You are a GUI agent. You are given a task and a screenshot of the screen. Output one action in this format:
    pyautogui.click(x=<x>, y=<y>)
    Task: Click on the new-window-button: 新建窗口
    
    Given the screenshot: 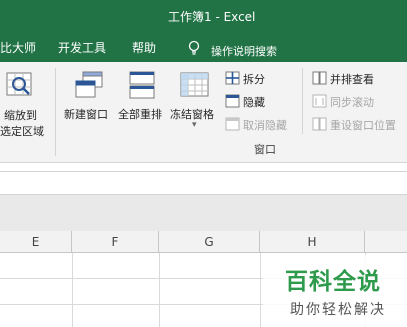 What is the action you would take?
    pyautogui.click(x=89, y=96)
    